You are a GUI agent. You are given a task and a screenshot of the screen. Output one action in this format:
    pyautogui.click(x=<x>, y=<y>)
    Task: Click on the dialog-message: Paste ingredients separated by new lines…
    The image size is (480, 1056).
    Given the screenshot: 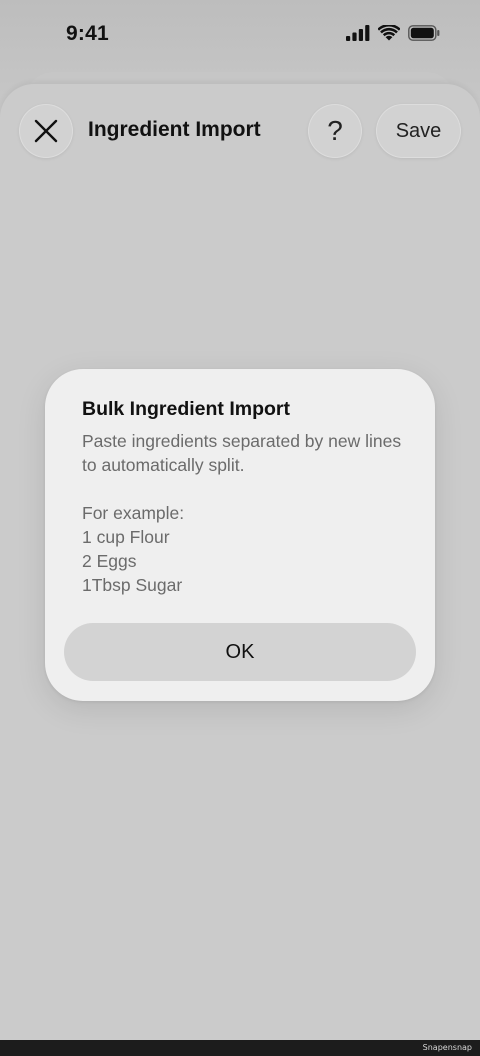 What is the action you would take?
    pyautogui.click(x=242, y=513)
    